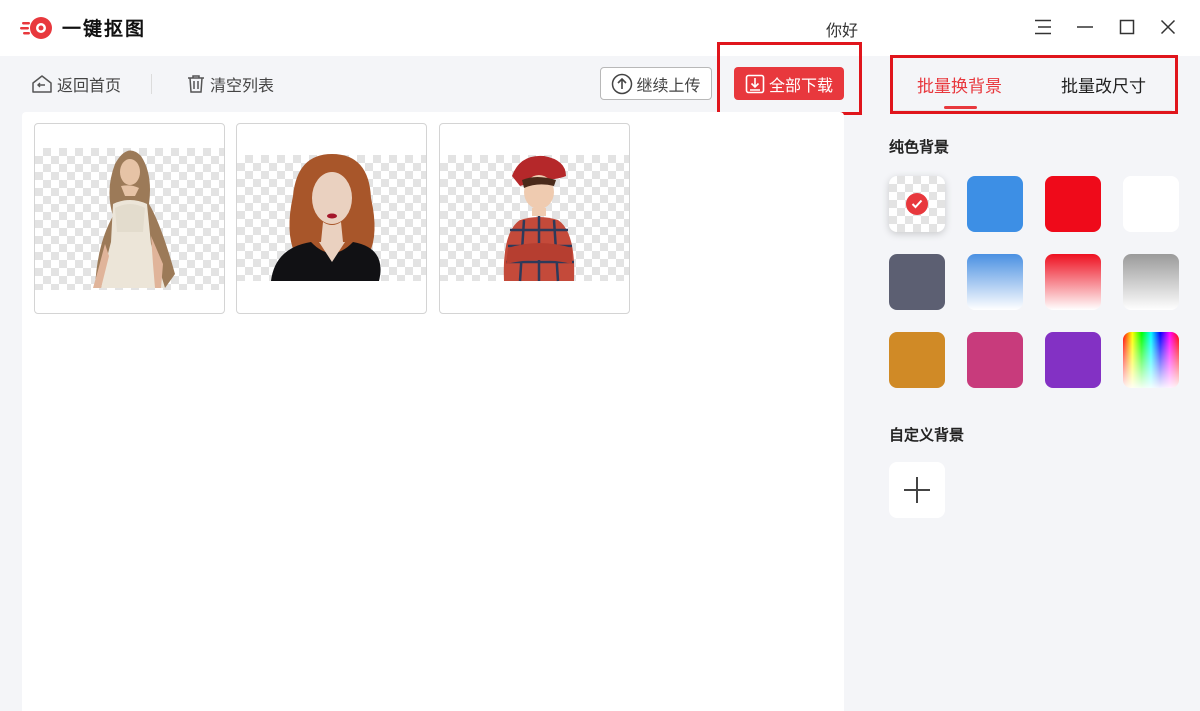  I want to click on custom-background-title: 自定义背景, so click(927, 435).